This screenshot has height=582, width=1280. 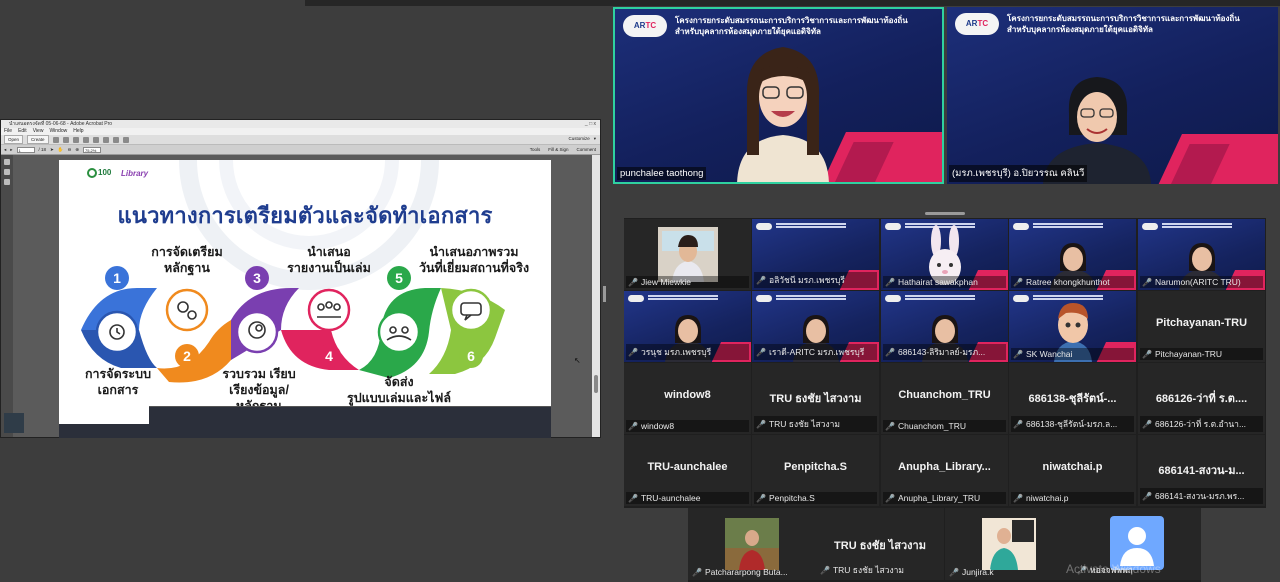 I want to click on participant-name-label: 🎤 TRU-aunchalee, so click(x=687, y=498).